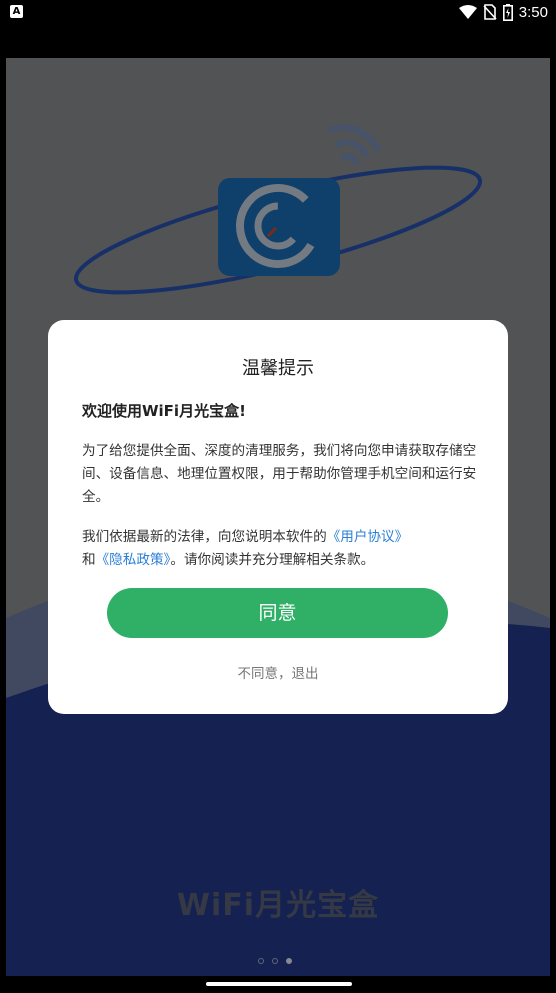 This screenshot has height=993, width=556. What do you see at coordinates (133, 560) in the screenshot?
I see `privacy-policy-link: 《隐私政策》` at bounding box center [133, 560].